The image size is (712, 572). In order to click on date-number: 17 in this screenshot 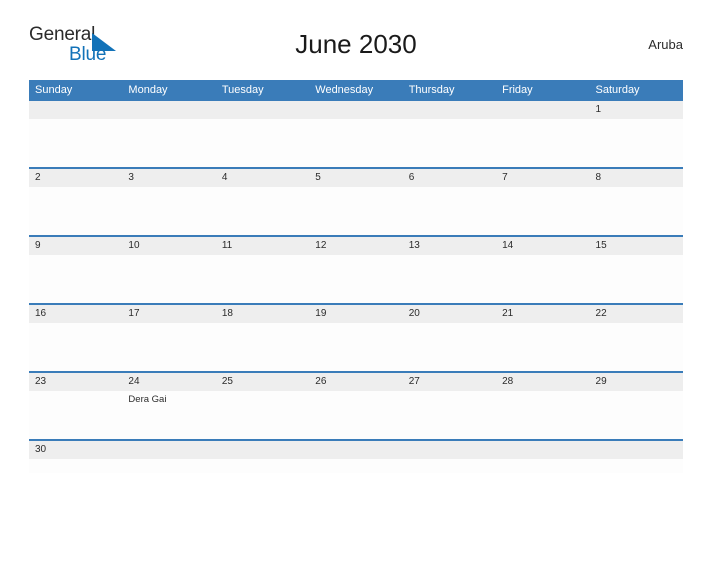, I will do `click(168, 314)`.